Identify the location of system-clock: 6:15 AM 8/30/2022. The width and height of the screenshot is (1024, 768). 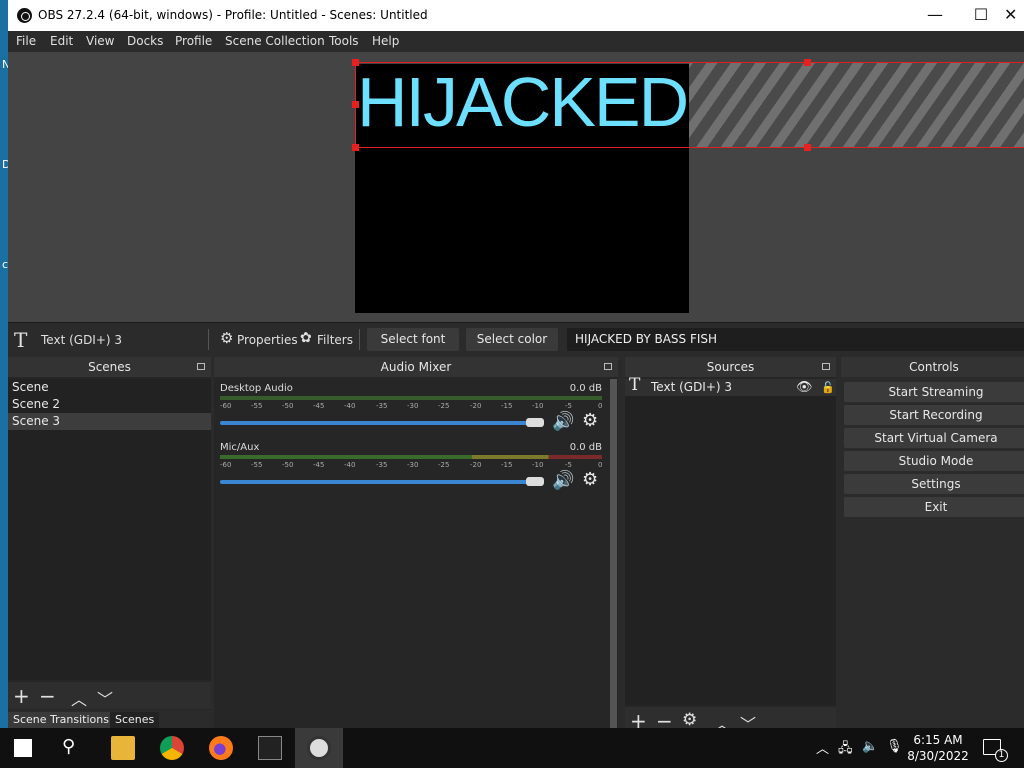
(938, 748).